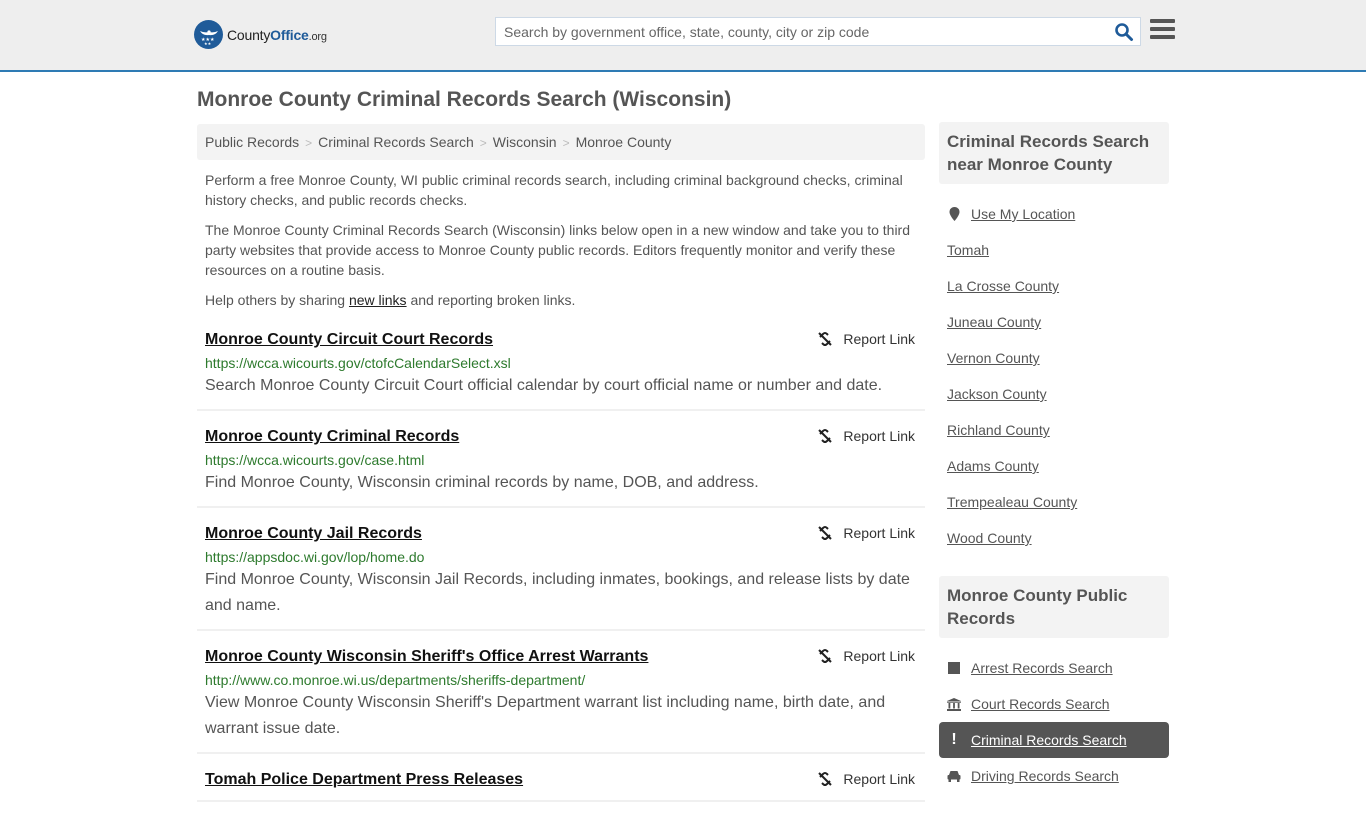  I want to click on result-title-link: Monroe County Circuit Court Records, so click(349, 340).